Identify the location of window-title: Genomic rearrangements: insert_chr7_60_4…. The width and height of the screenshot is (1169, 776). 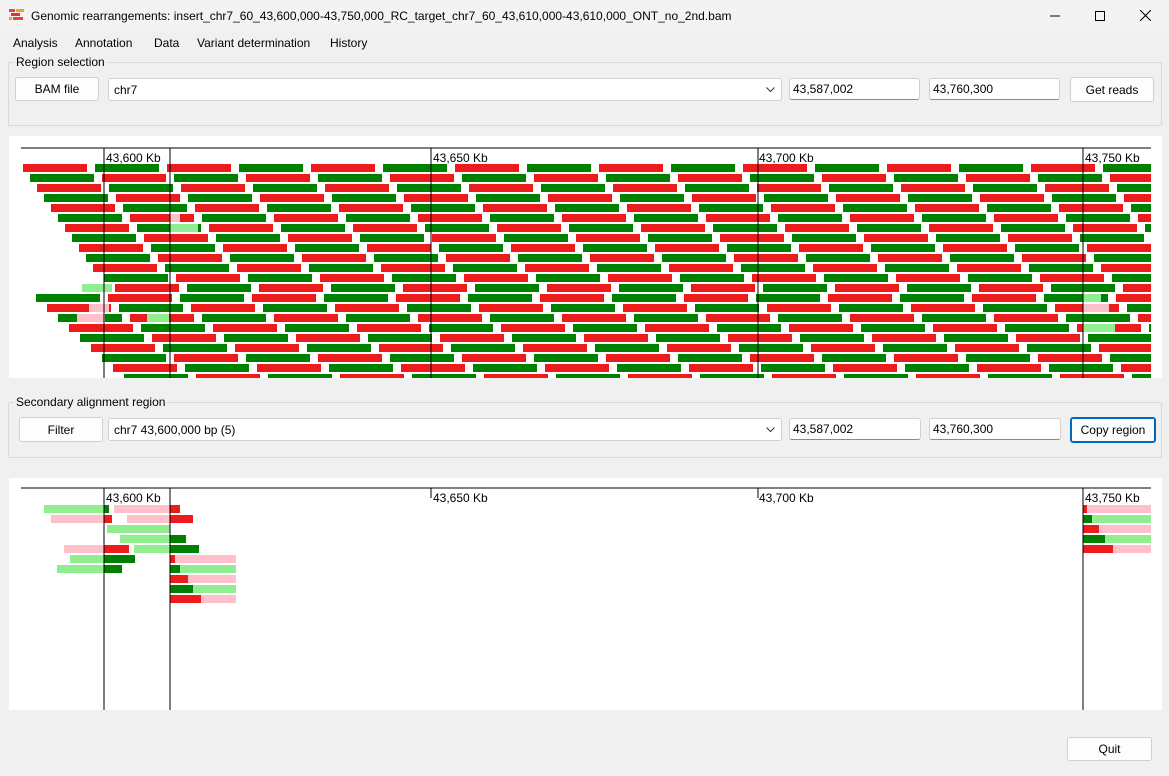
(381, 16).